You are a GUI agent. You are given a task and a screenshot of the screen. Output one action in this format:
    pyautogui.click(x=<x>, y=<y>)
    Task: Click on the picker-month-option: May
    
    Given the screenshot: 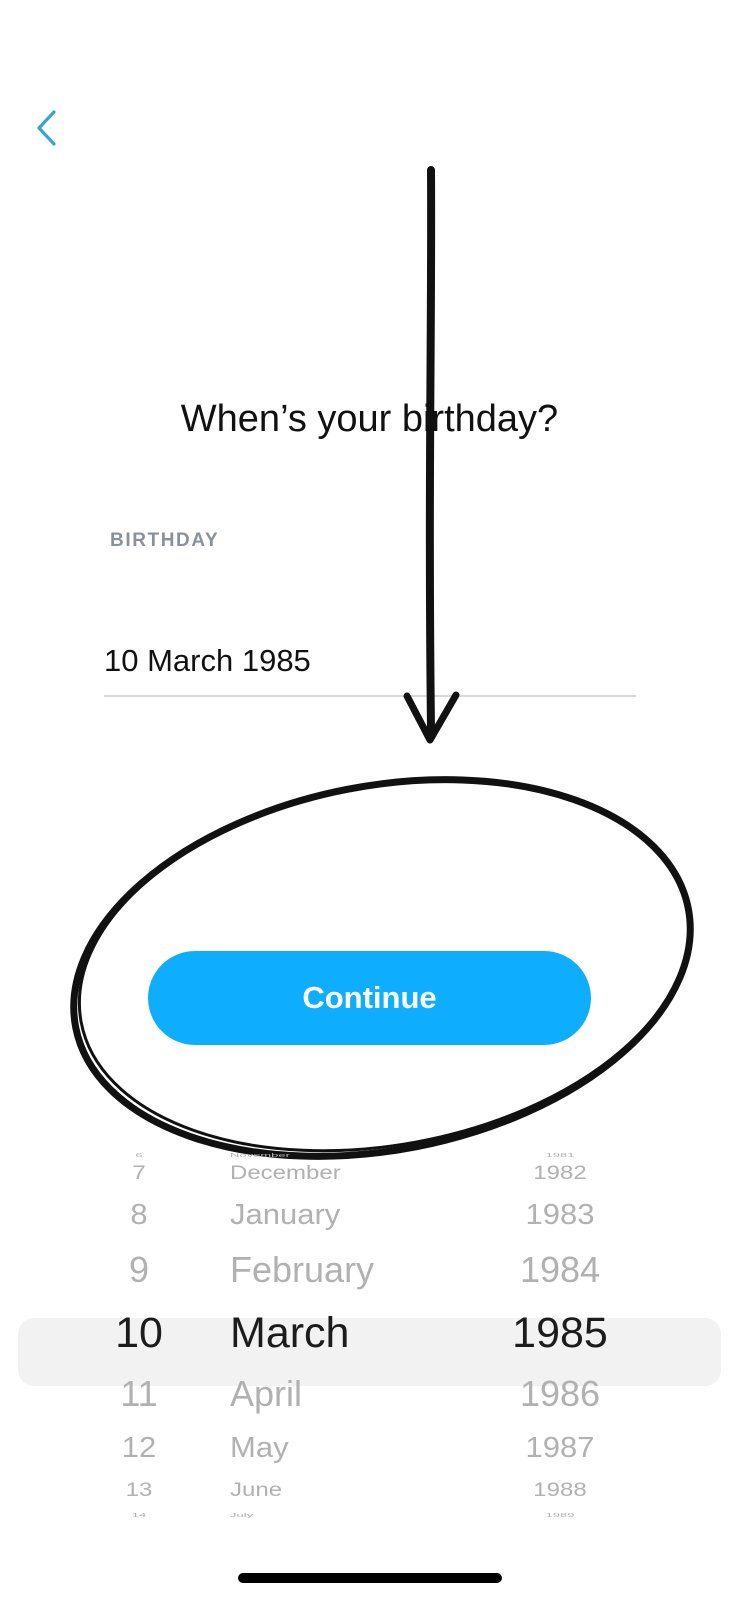 What is the action you would take?
    pyautogui.click(x=360, y=1447)
    